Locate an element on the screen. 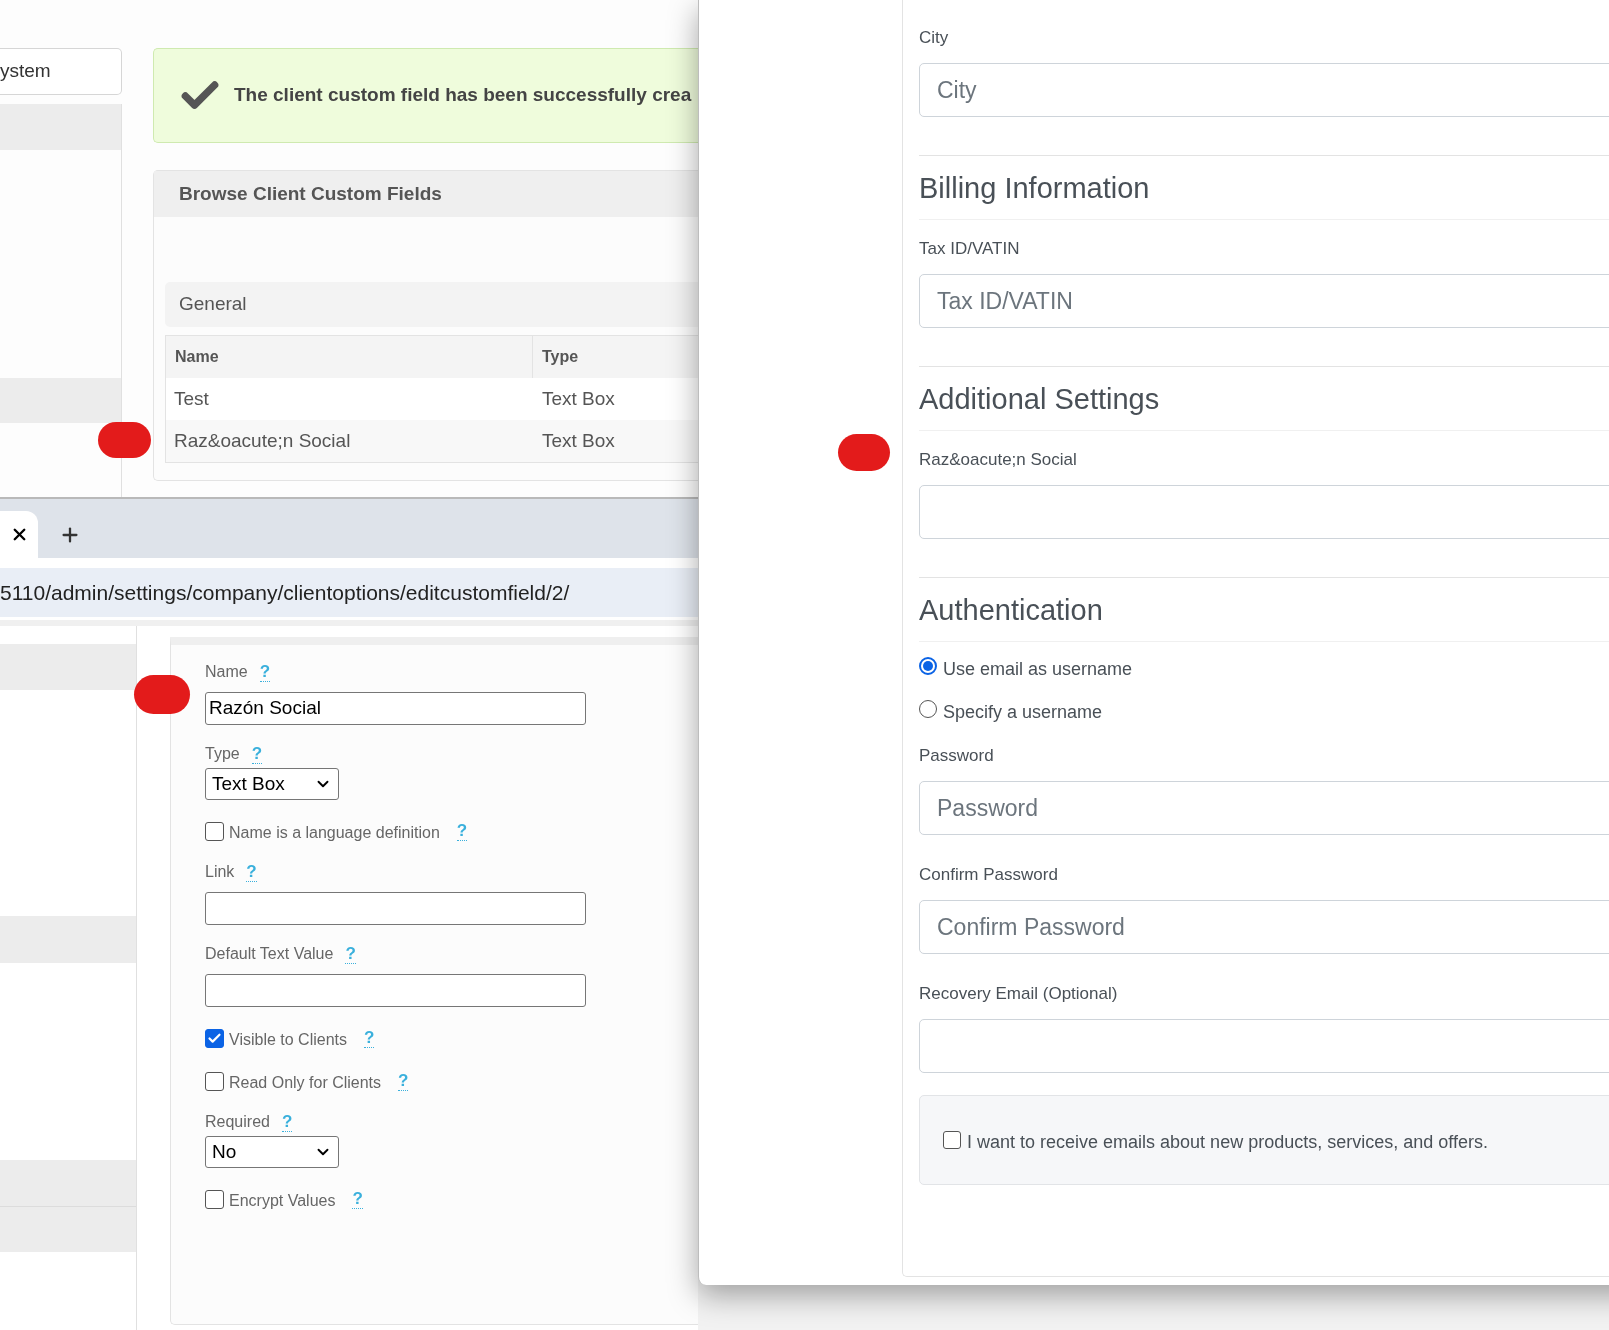 This screenshot has height=1330, width=1609. radio-label: Specify a username is located at coordinates (1023, 712).